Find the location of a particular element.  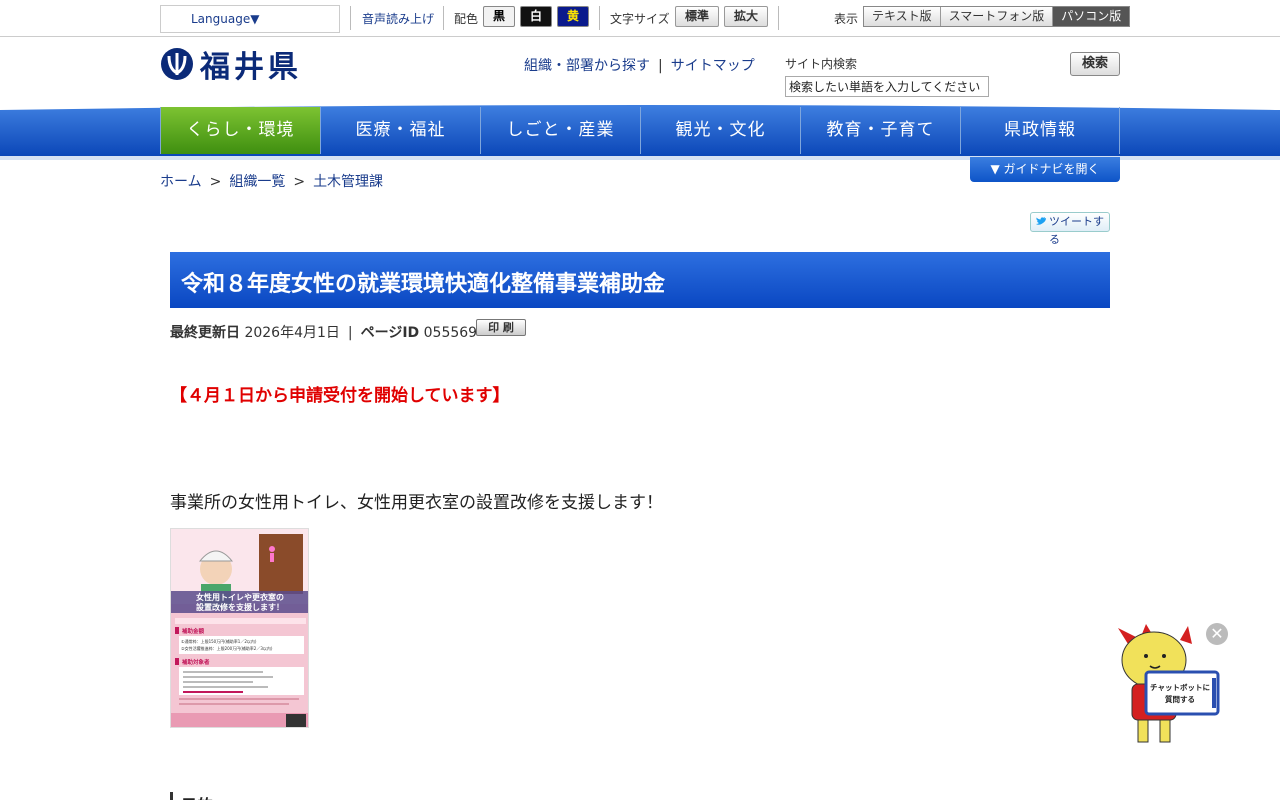

tweet-button: ツイートする is located at coordinates (1070, 229).